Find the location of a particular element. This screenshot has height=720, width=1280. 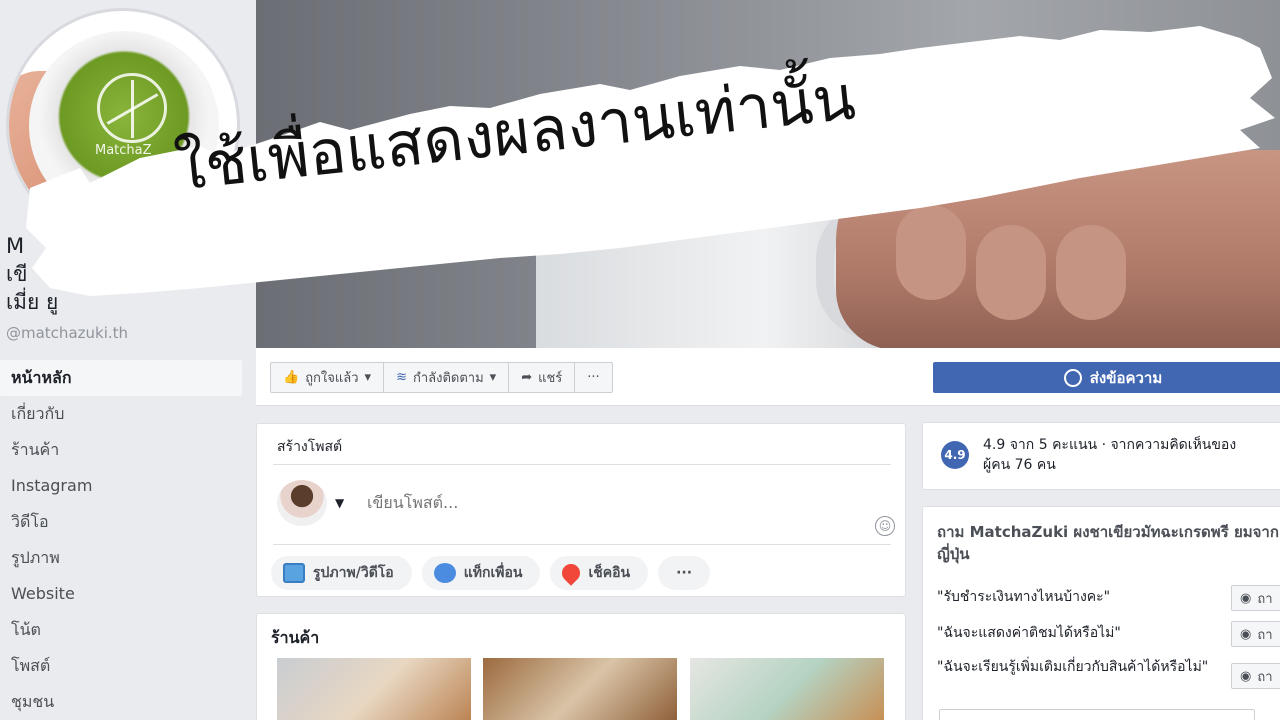

sidebar-item-about: เกี่ยวกับ is located at coordinates (121, 414).